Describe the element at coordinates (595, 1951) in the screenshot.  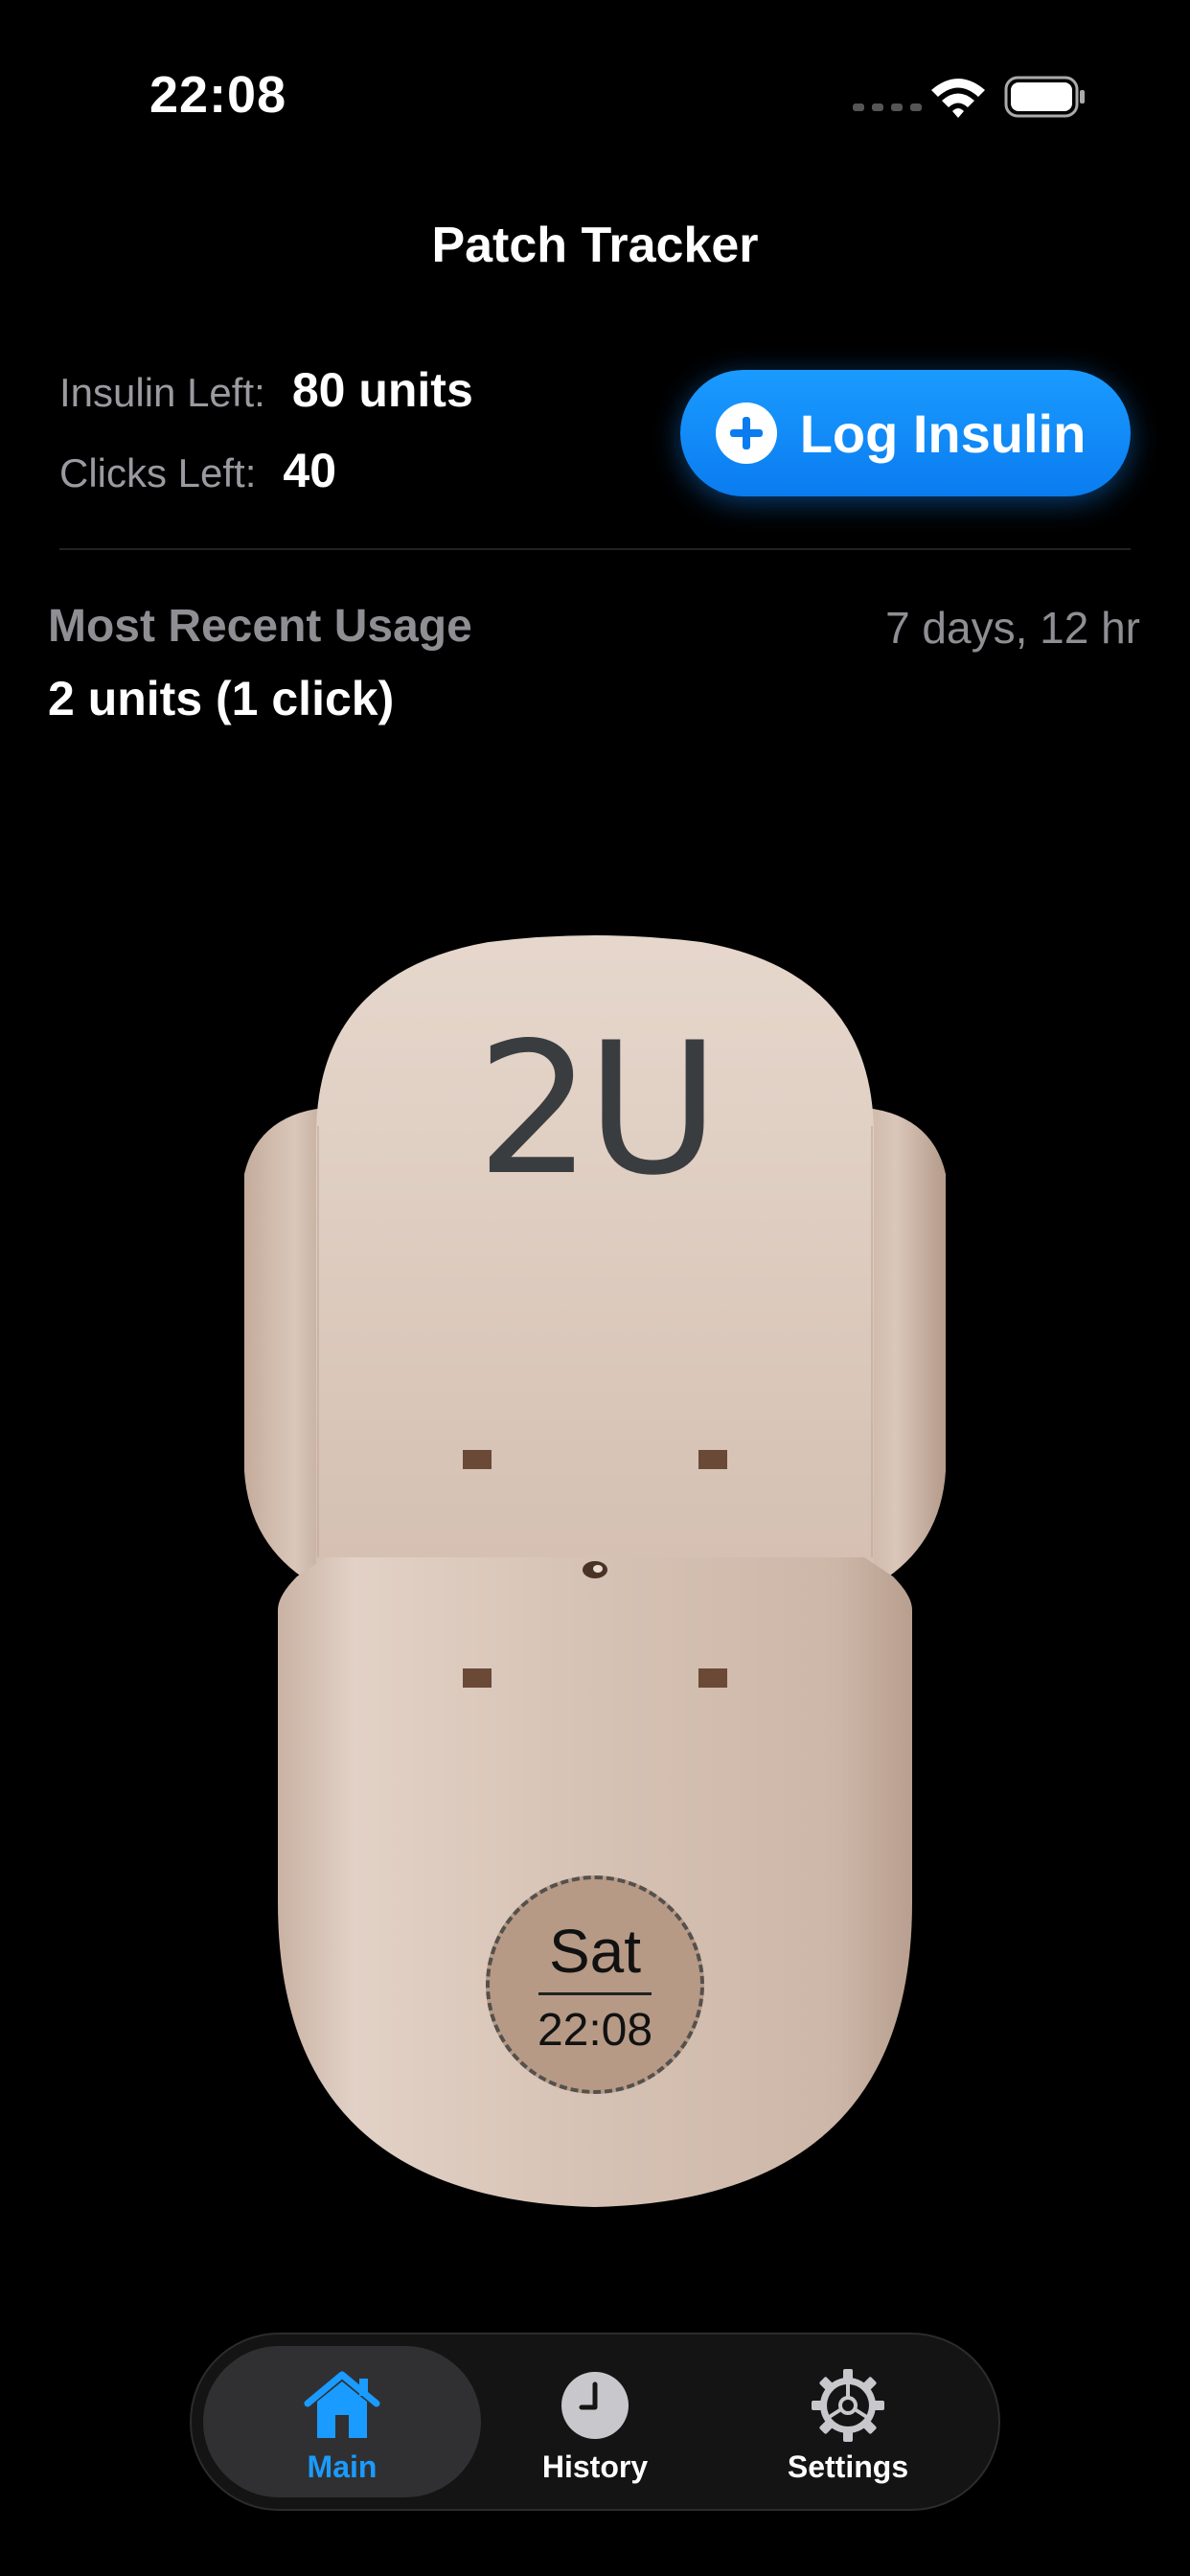
I see `device-day: Sat` at that location.